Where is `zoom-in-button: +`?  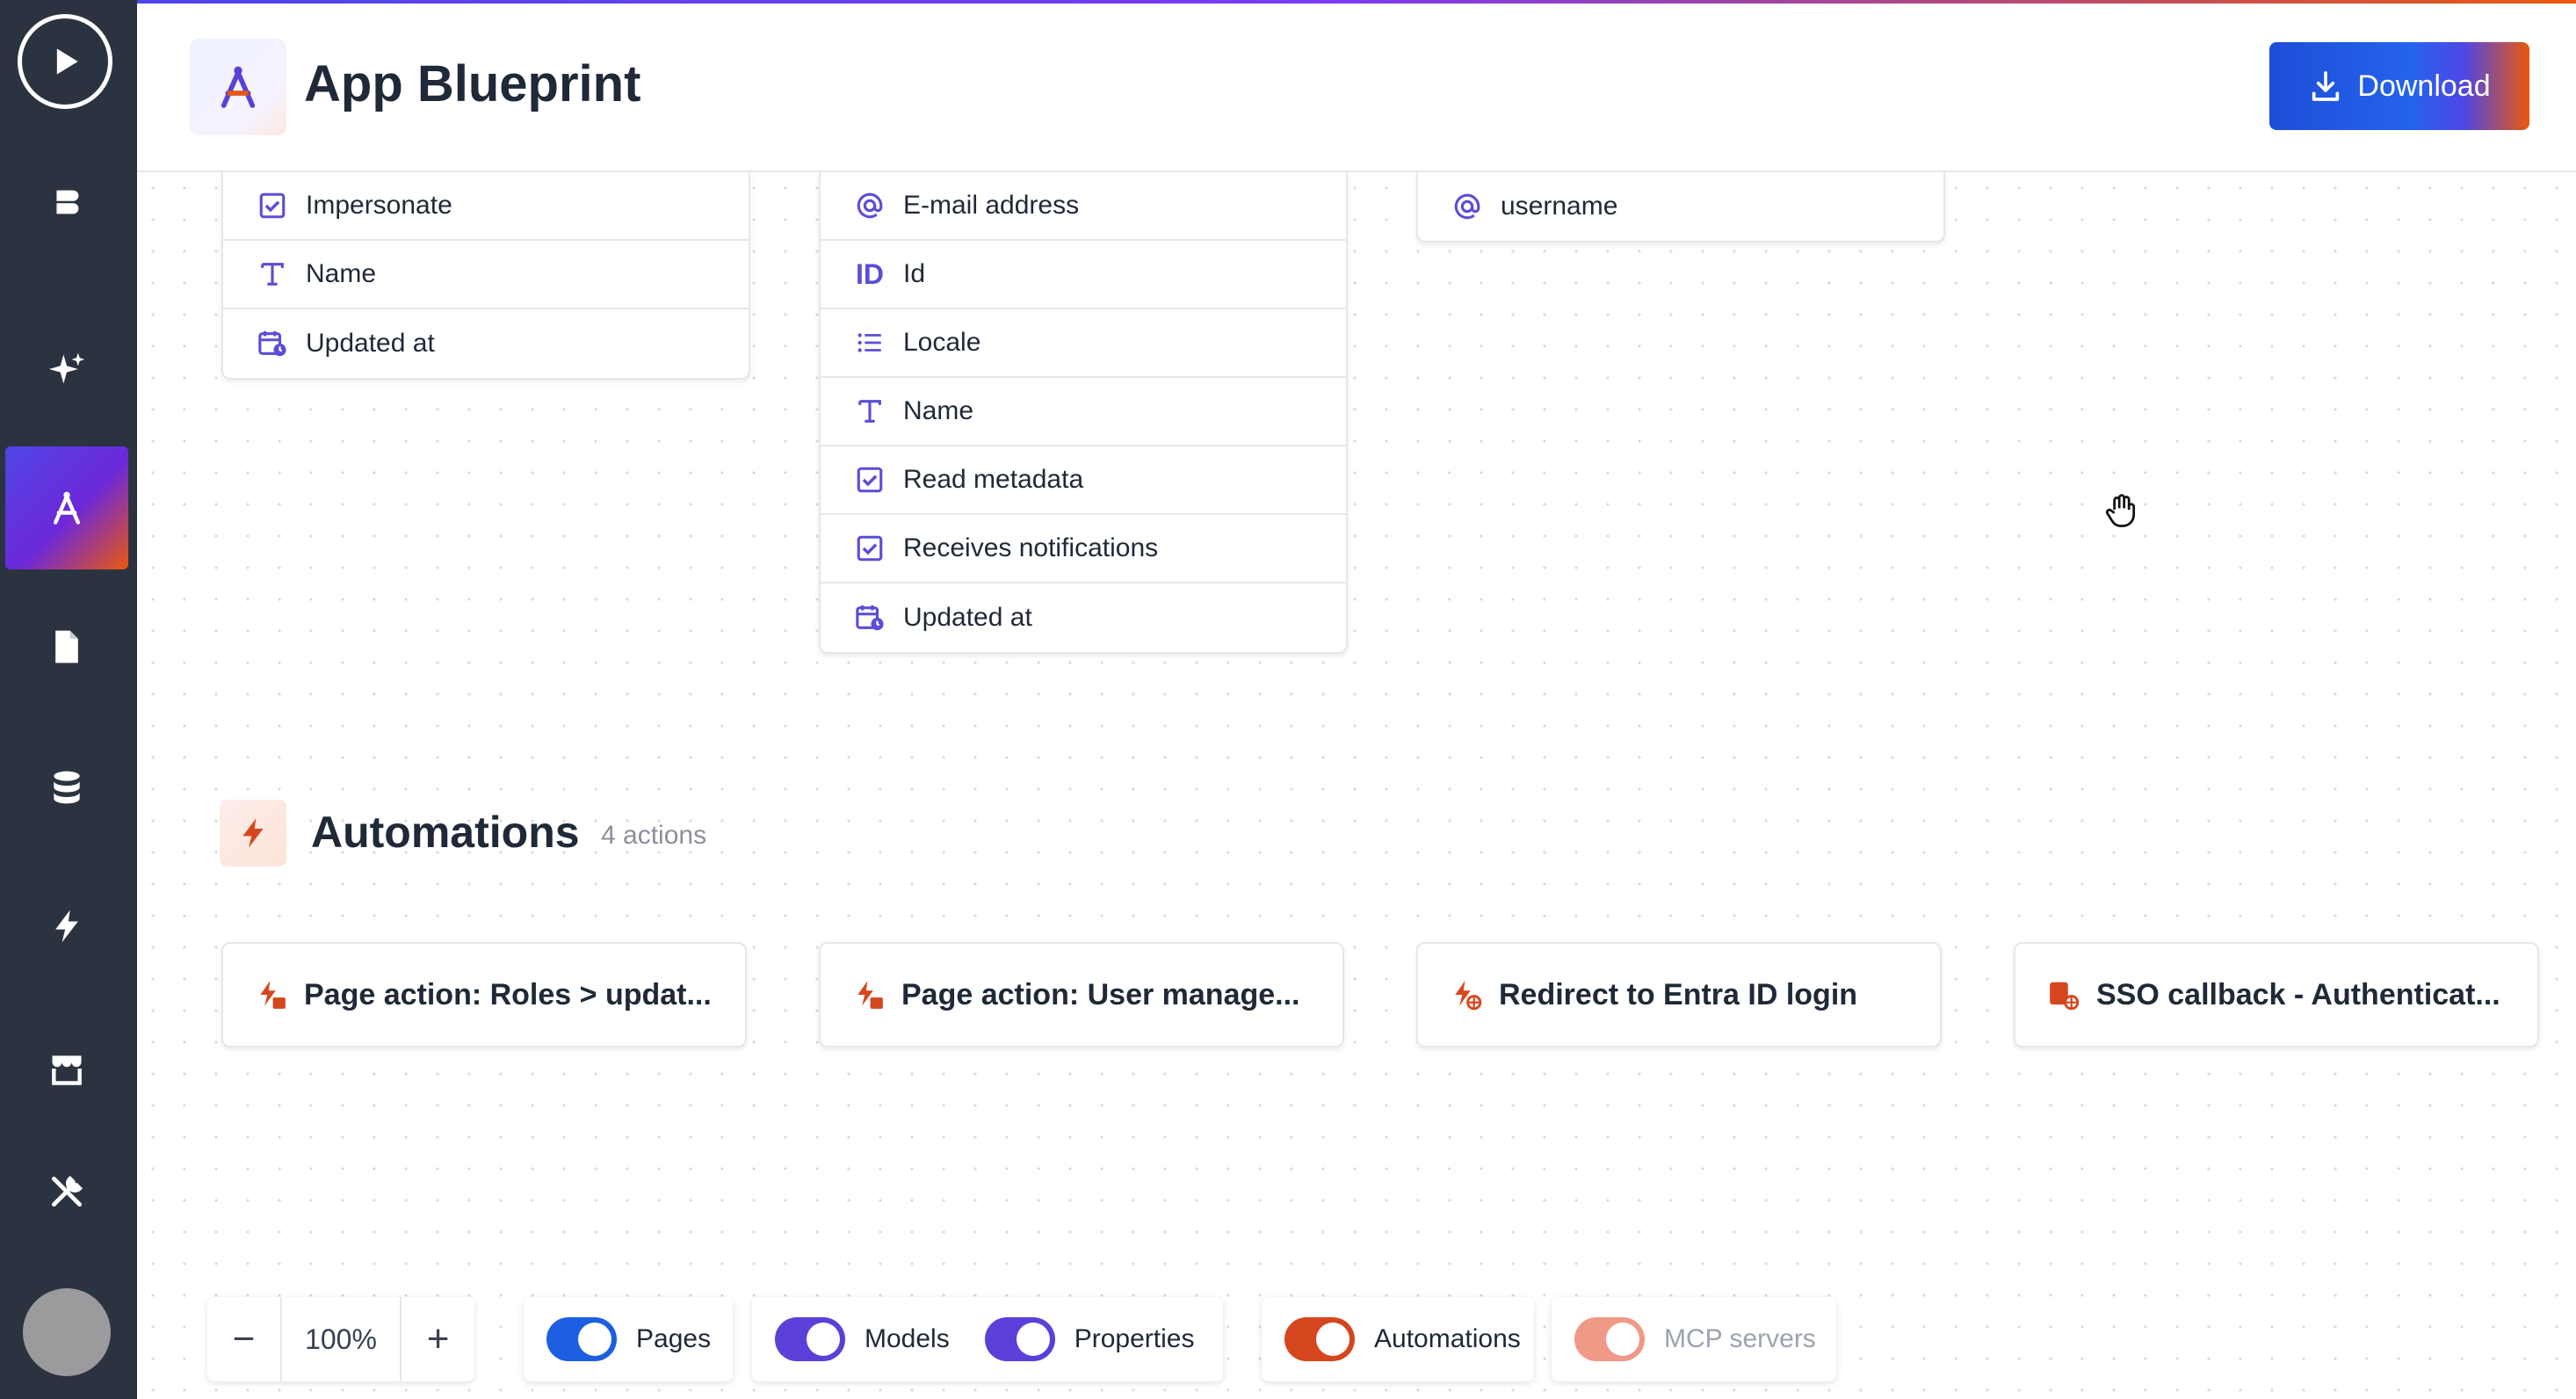
zoom-in-button: + is located at coordinates (438, 1339).